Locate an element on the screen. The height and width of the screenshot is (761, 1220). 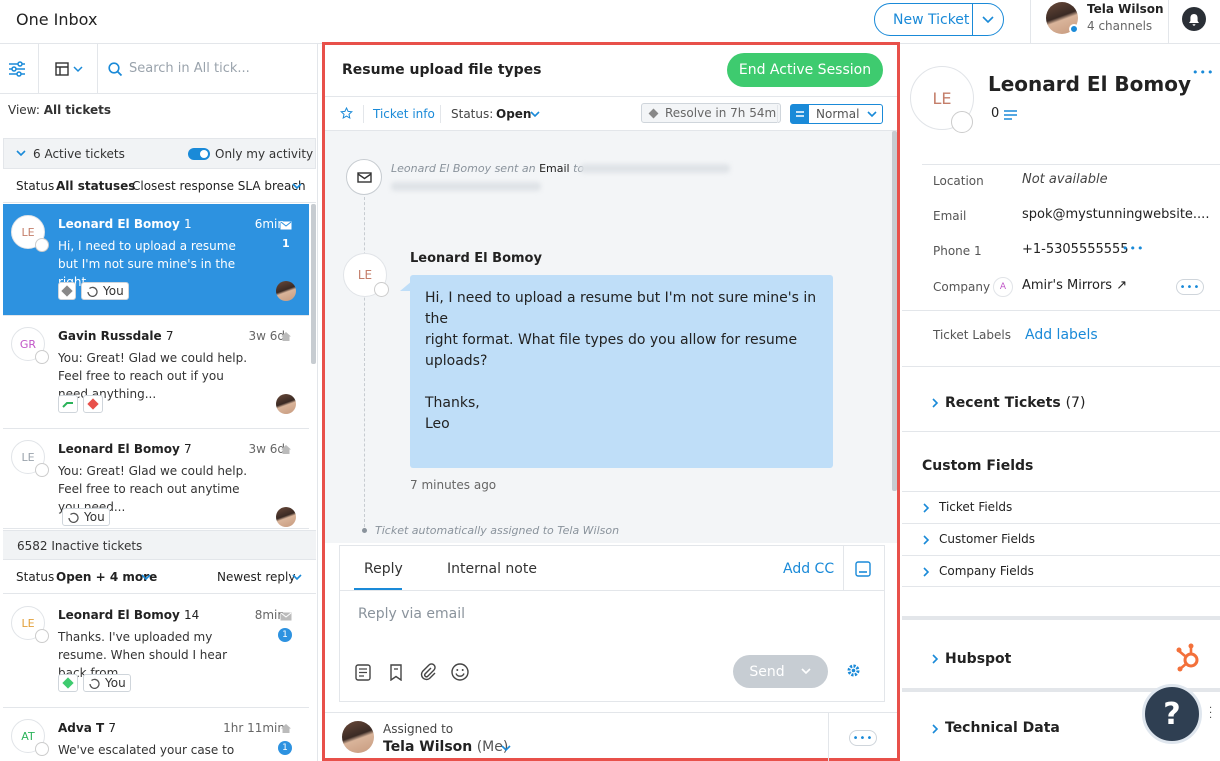
field-phone: +1-5305555555 is located at coordinates (1075, 249).